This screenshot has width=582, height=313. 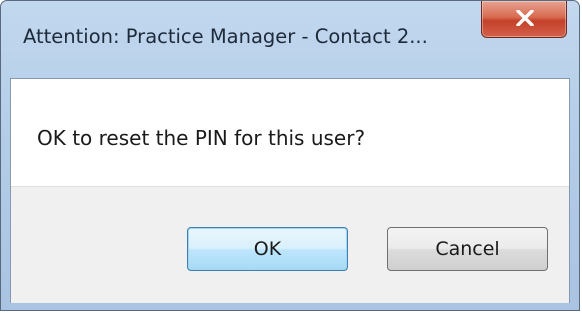 I want to click on close-button, so click(x=524, y=19).